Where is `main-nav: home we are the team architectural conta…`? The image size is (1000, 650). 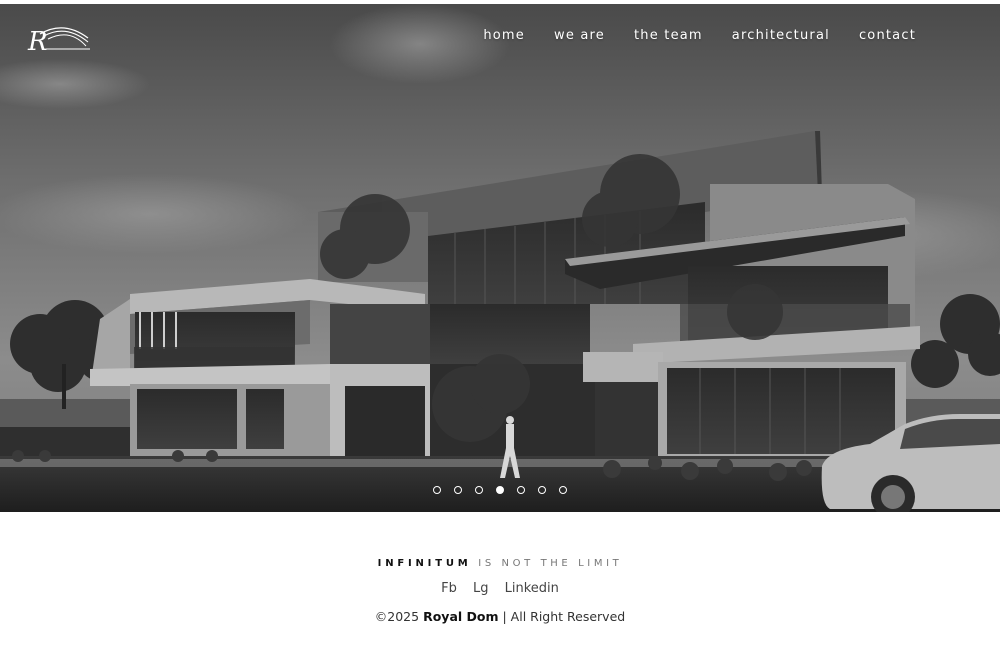
main-nav: home we are the team architectural conta… is located at coordinates (685, 35).